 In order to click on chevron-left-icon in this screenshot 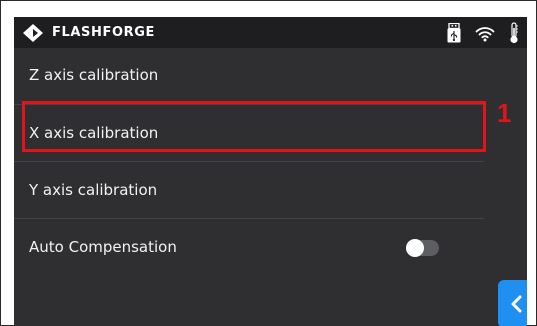, I will do `click(516, 304)`.